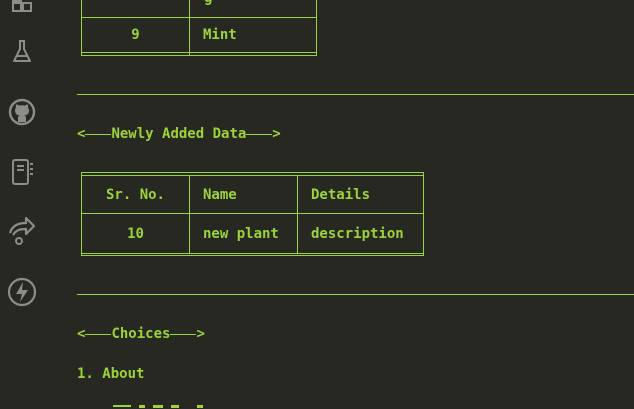  I want to click on lightning-icon, so click(22, 292).